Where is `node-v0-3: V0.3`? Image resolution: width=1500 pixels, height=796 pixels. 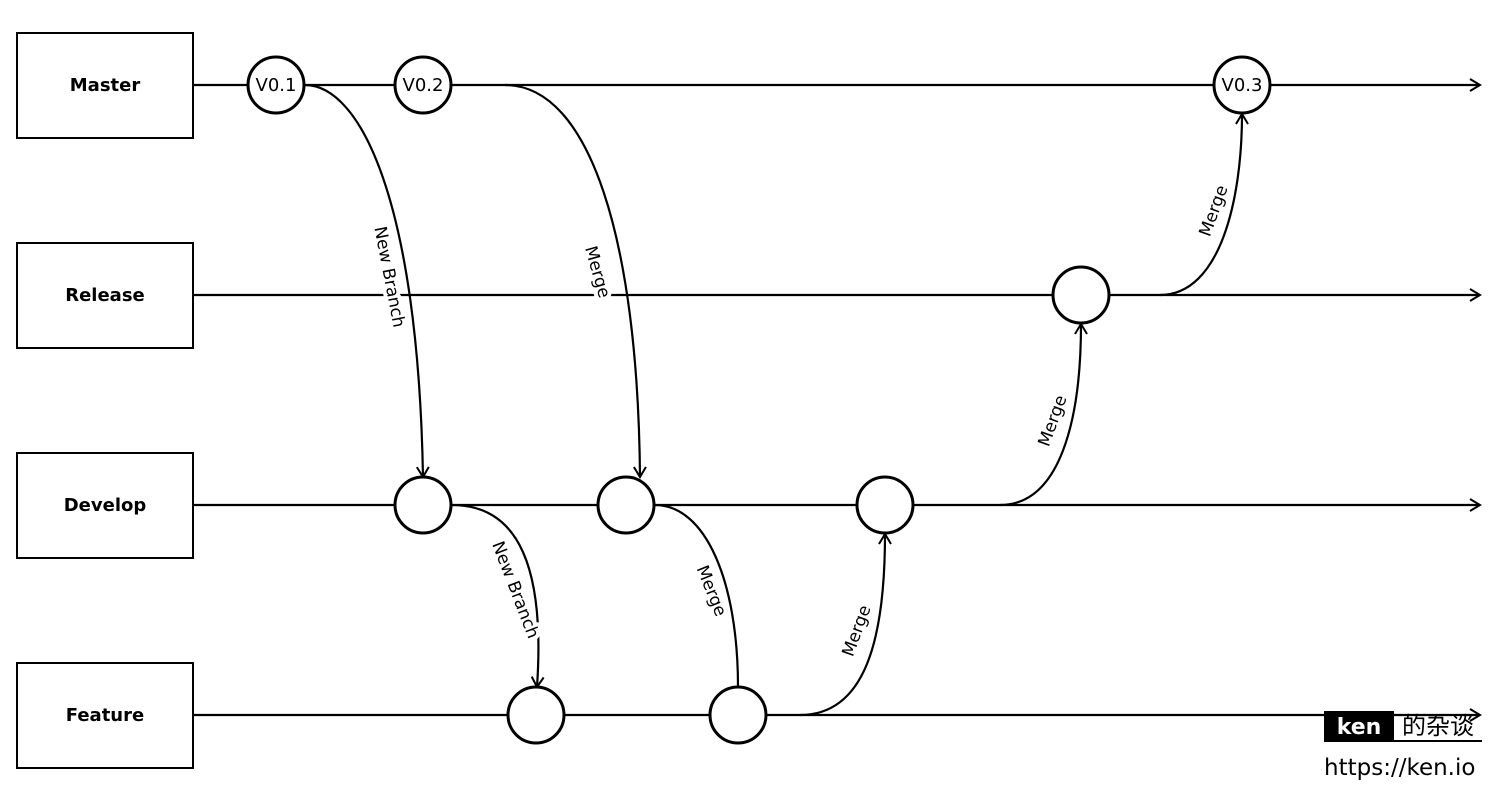 node-v0-3: V0.3 is located at coordinates (1242, 85).